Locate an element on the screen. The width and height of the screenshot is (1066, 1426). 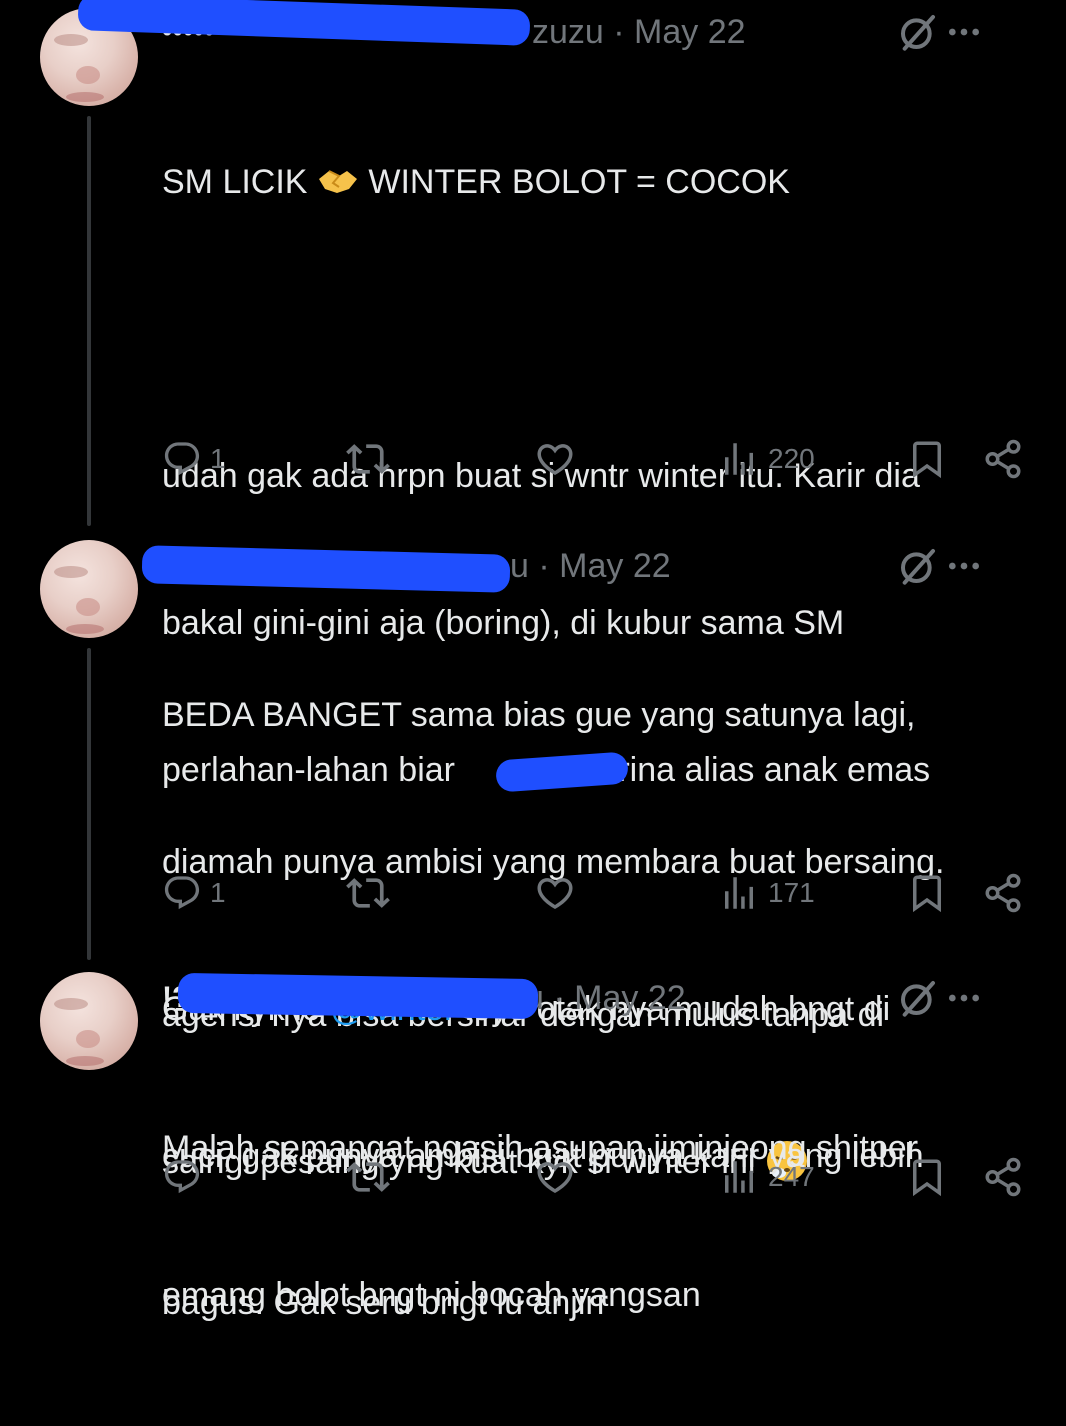
redaction-mark is located at coordinates (358, 996).